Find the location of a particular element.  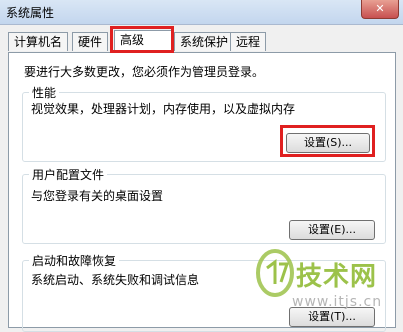

startup-recovery-description: 系统启动、系统失败和调试信息 is located at coordinates (115, 280).